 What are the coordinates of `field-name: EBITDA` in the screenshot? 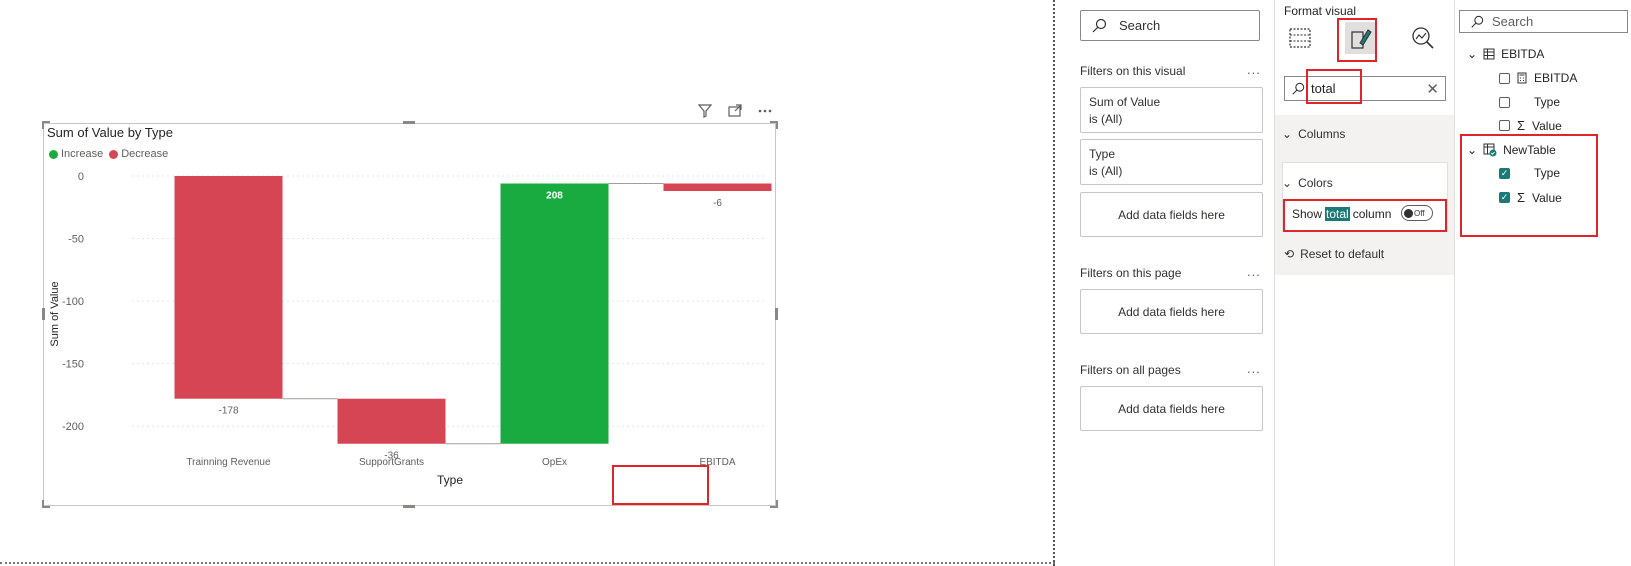 It's located at (1556, 78).